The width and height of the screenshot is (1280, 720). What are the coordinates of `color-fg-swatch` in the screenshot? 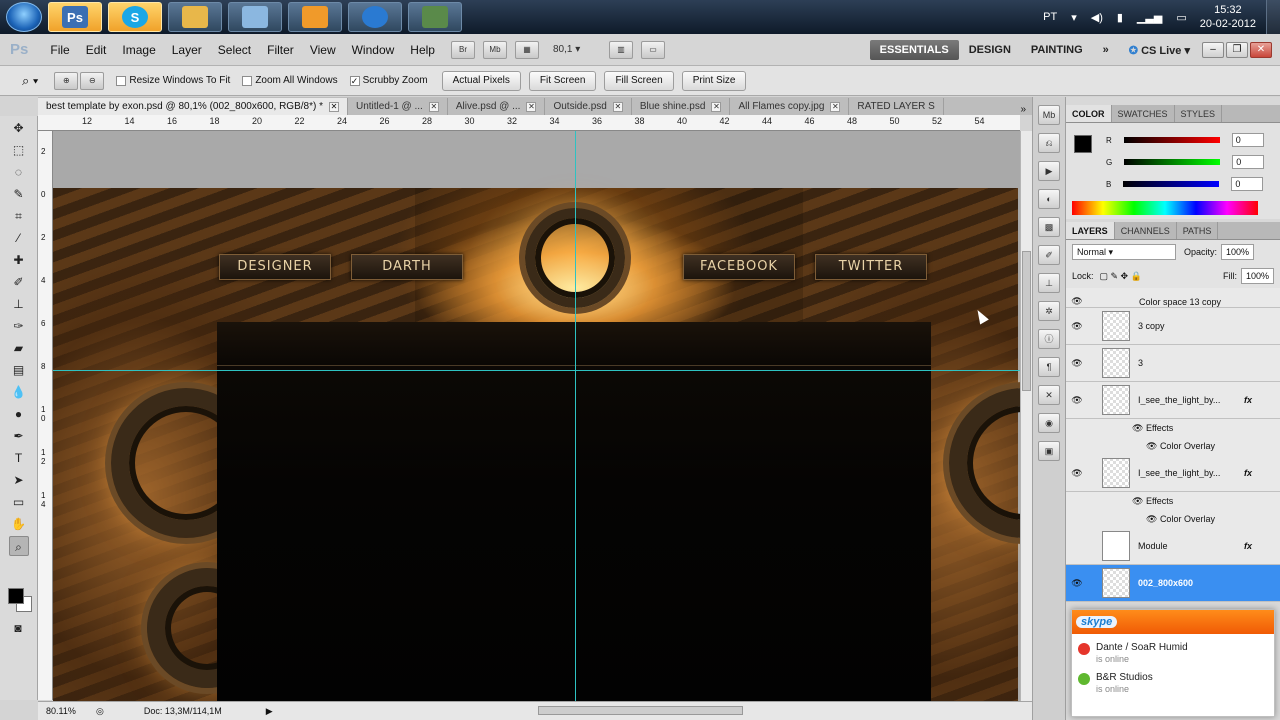 It's located at (1083, 144).